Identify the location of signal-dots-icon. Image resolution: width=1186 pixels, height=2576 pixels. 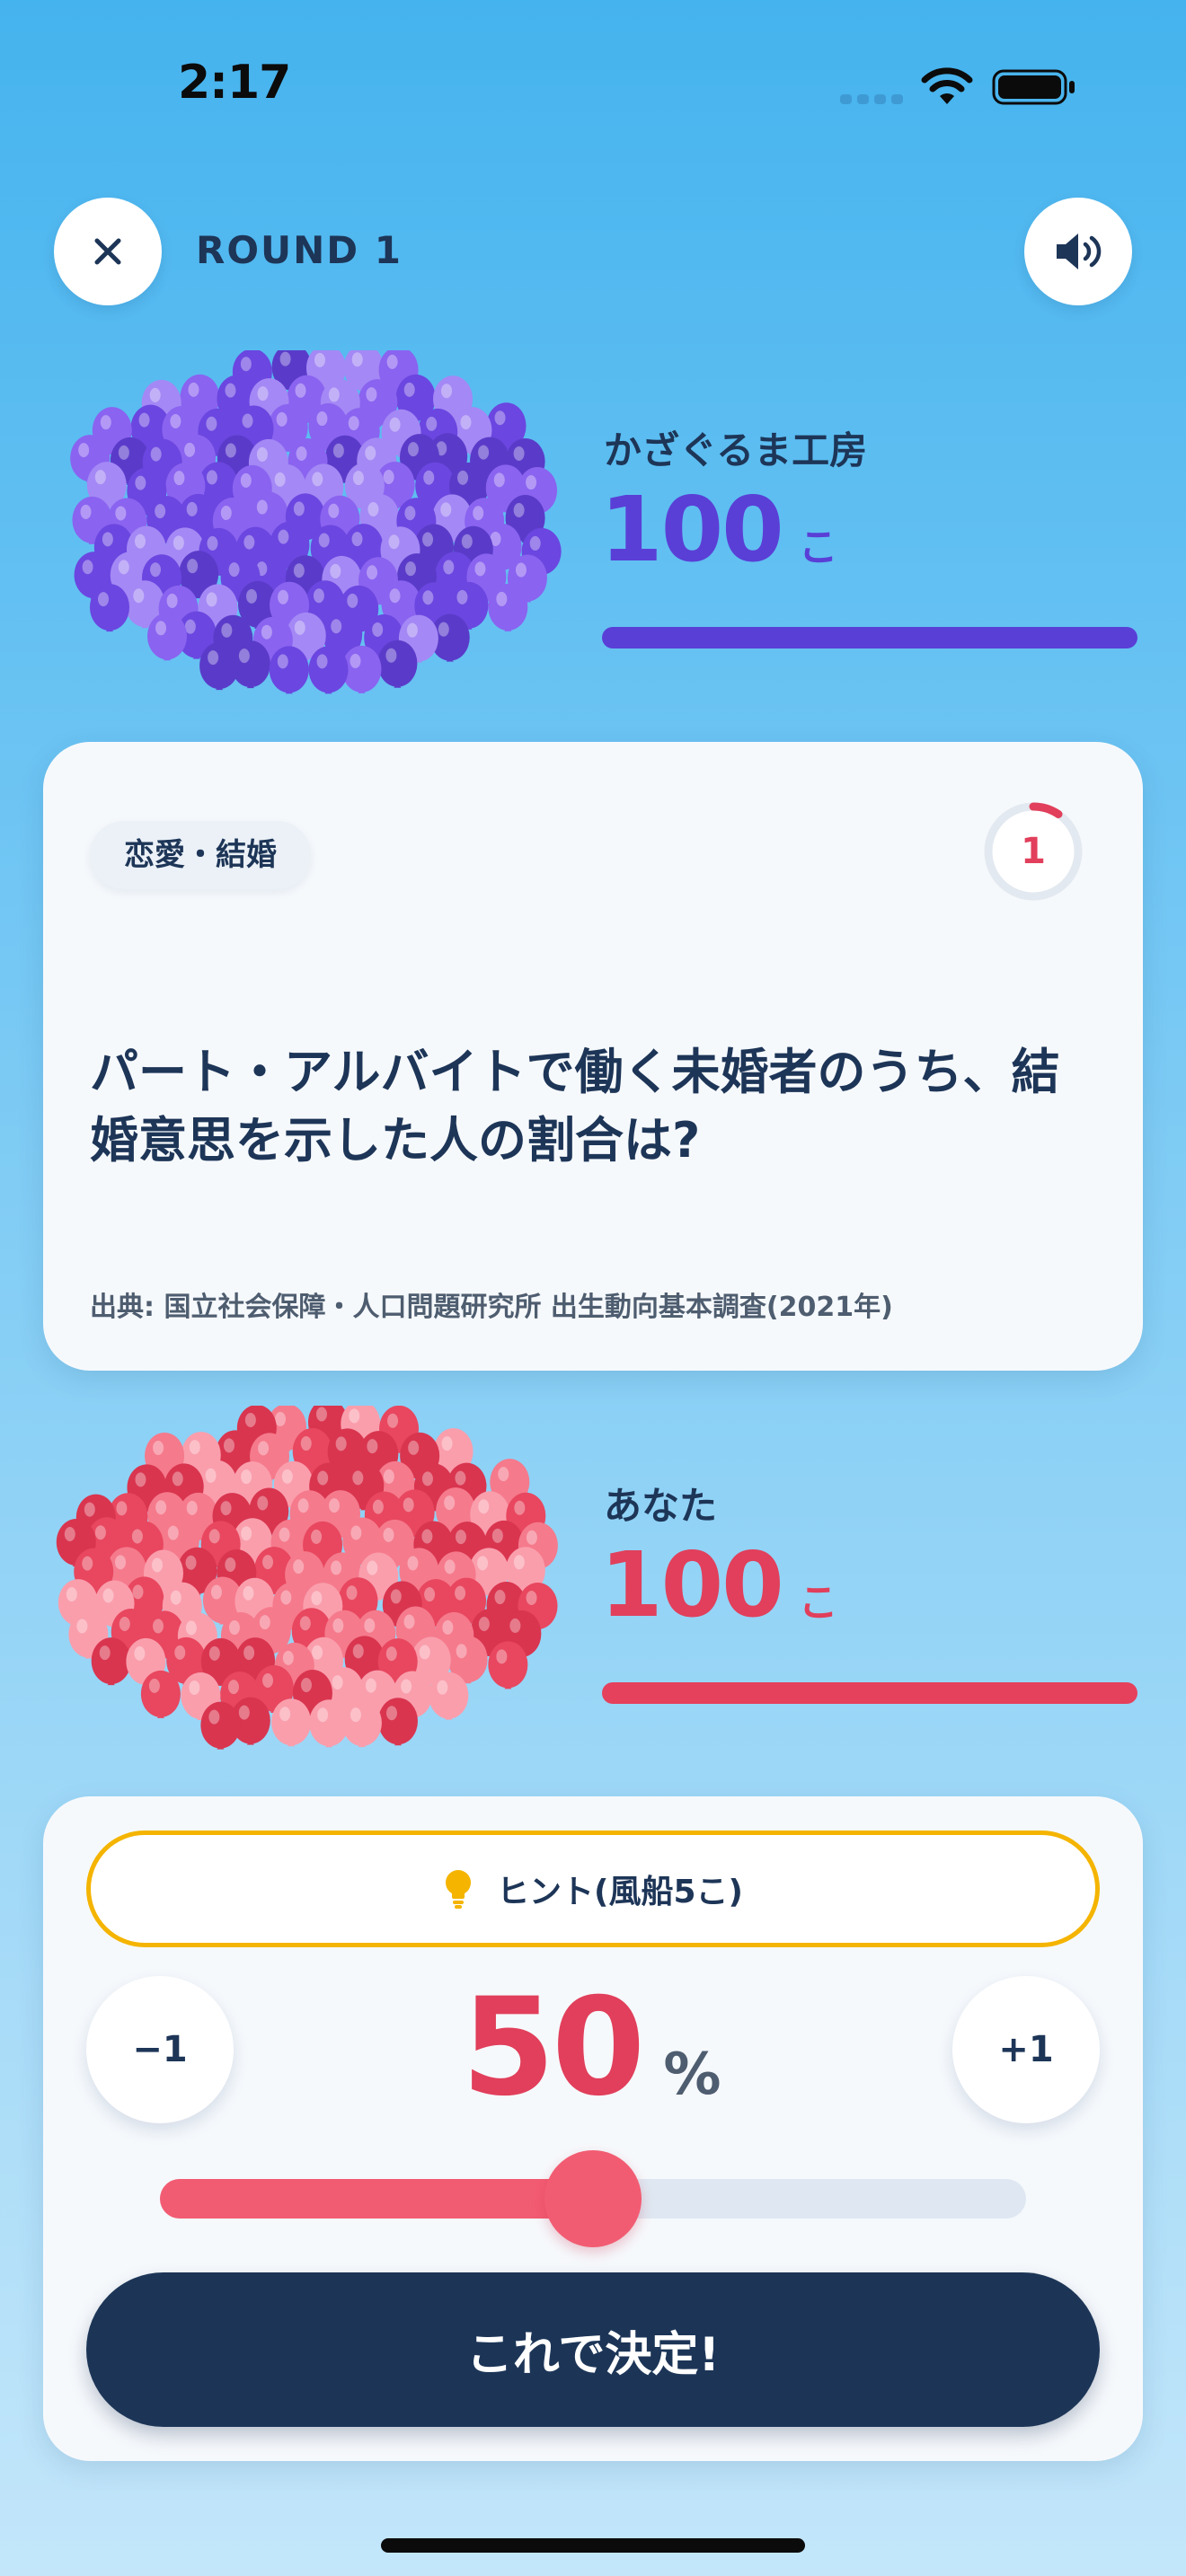
(871, 99).